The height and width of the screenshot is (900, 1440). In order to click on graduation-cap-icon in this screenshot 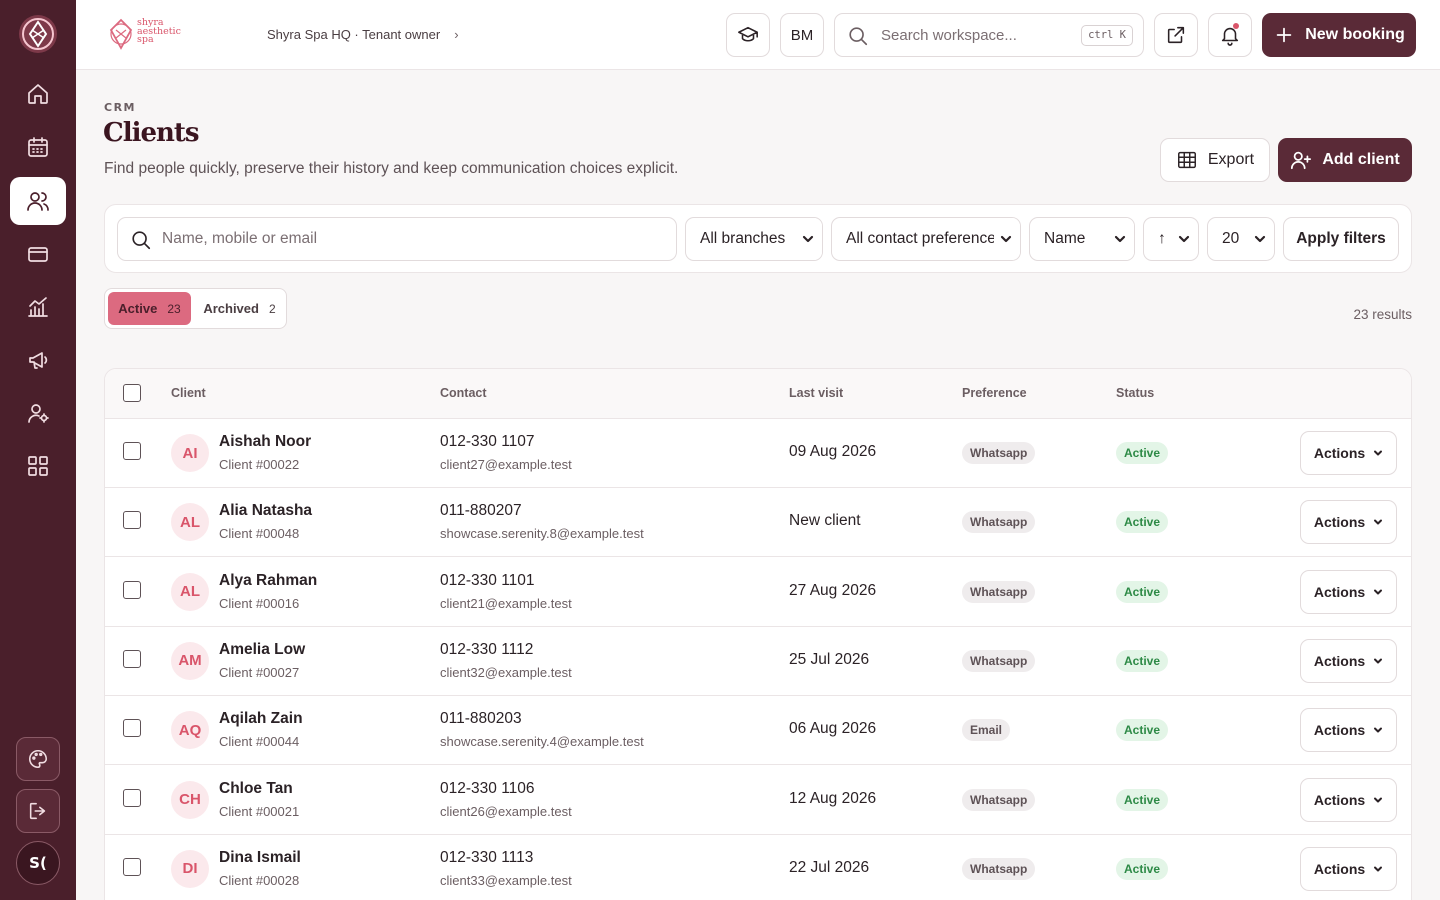, I will do `click(748, 34)`.